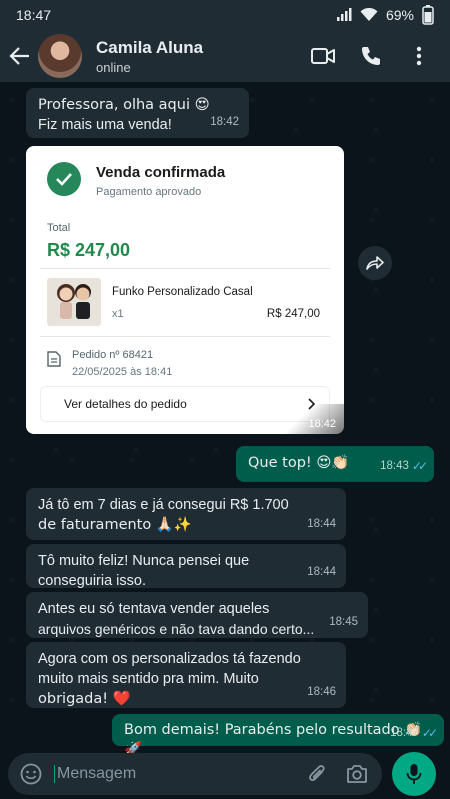  What do you see at coordinates (105, 125) in the screenshot?
I see `message-line: Fiz mais uma venda!` at bounding box center [105, 125].